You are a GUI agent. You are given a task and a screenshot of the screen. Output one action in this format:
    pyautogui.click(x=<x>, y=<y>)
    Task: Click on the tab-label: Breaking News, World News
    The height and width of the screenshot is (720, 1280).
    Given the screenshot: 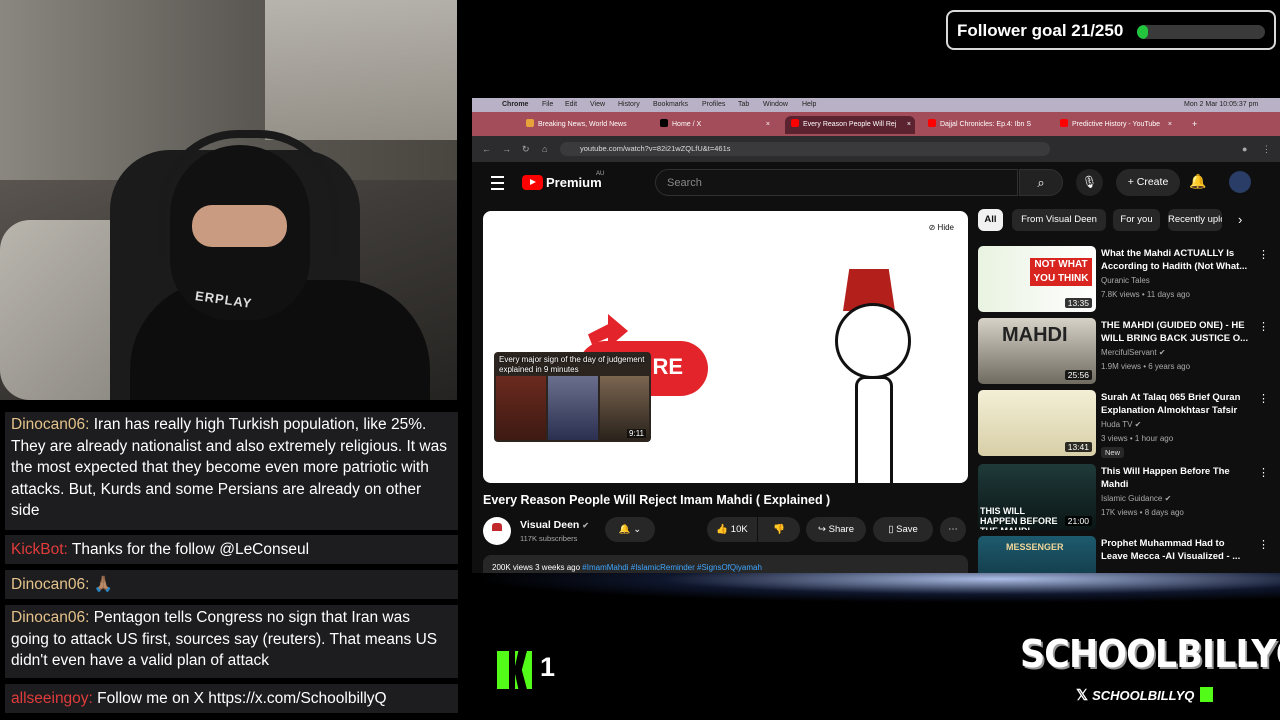 What is the action you would take?
    pyautogui.click(x=582, y=124)
    